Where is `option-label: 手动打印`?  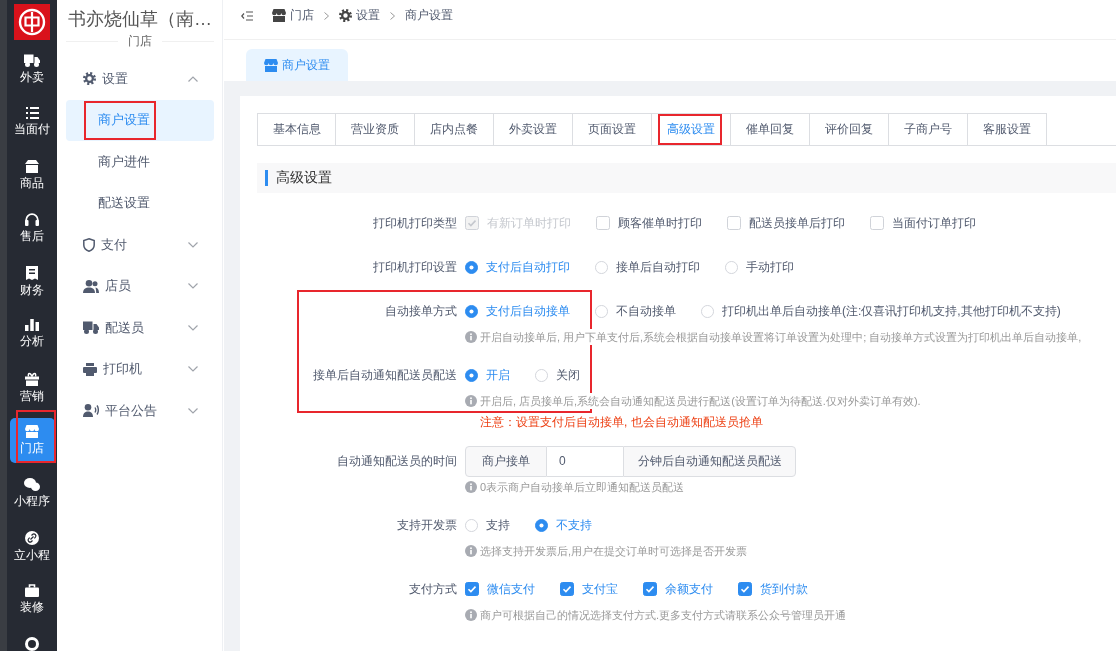
option-label: 手动打印 is located at coordinates (770, 267).